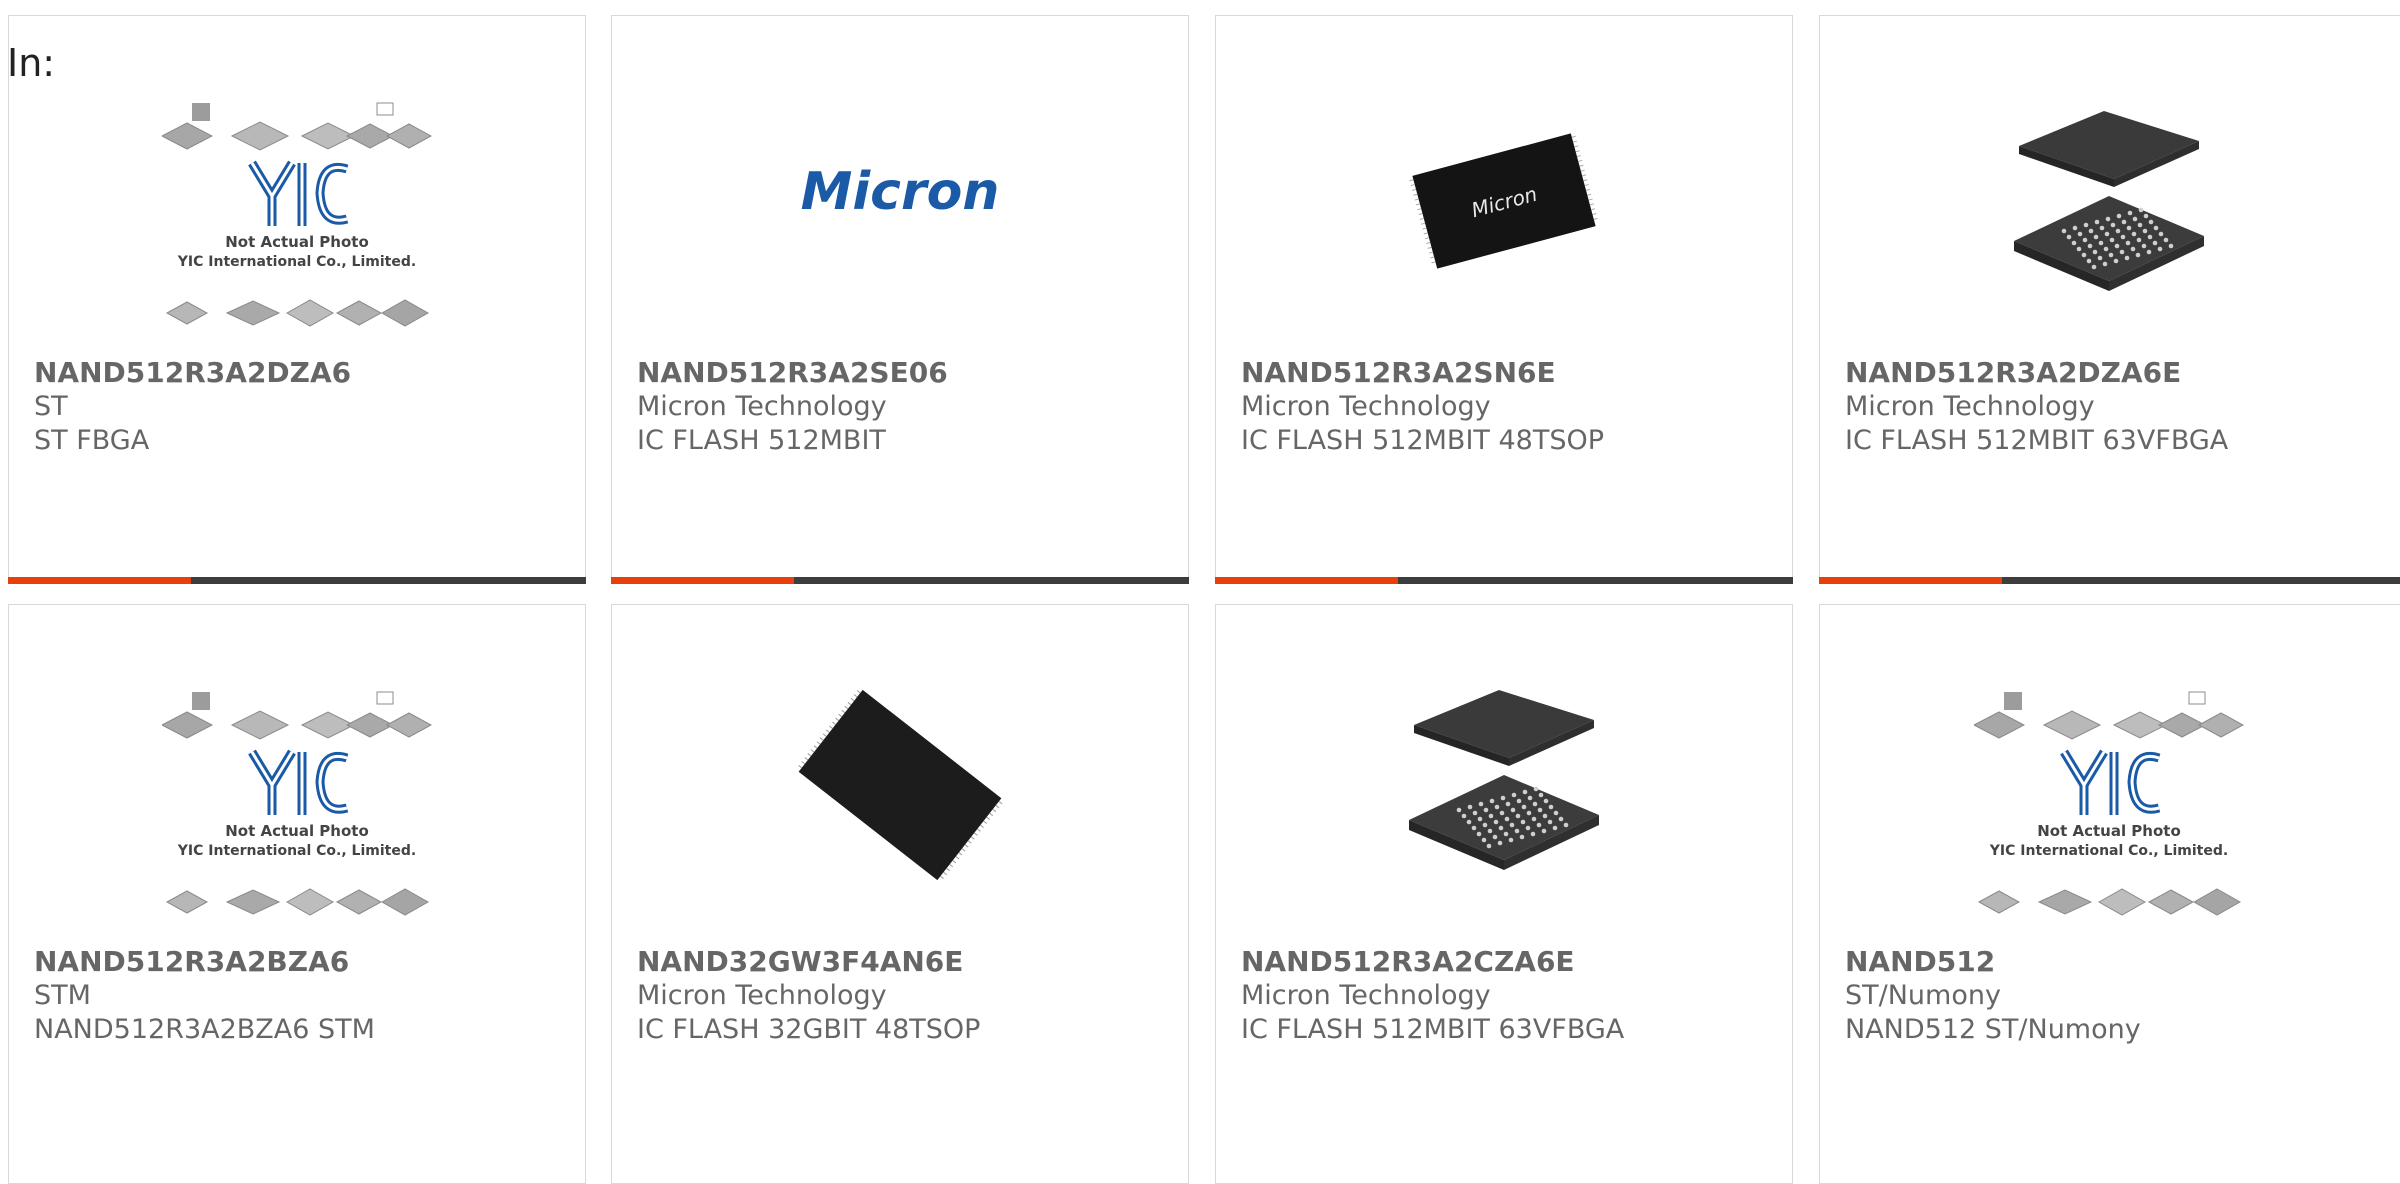 The image size is (2400, 1184). I want to click on product-part-number: NAND512, so click(2119, 962).